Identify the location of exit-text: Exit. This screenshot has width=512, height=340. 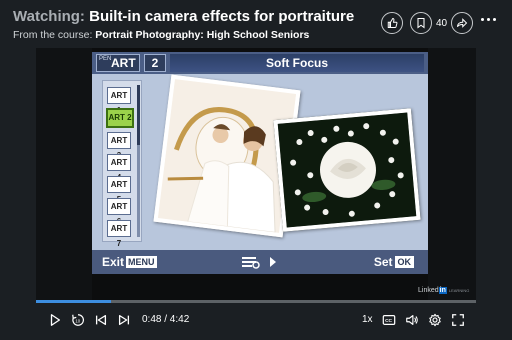
(113, 262).